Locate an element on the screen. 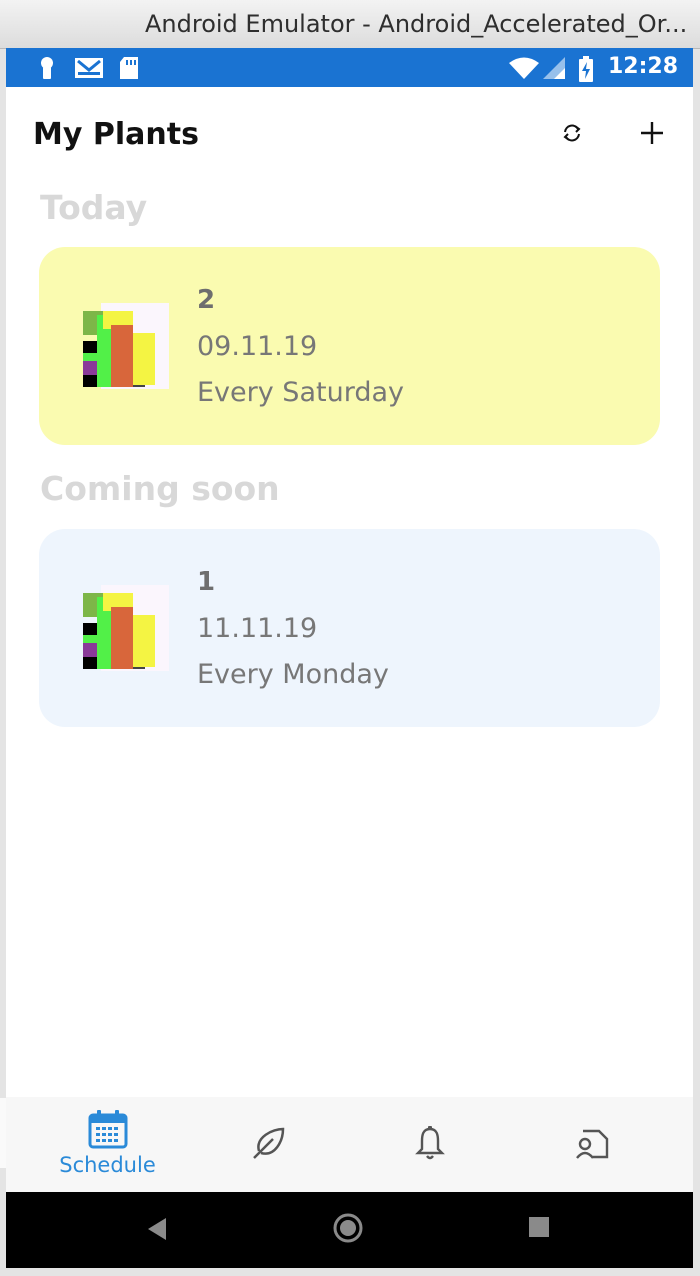 The height and width of the screenshot is (1276, 700). add-icon is located at coordinates (652, 133).